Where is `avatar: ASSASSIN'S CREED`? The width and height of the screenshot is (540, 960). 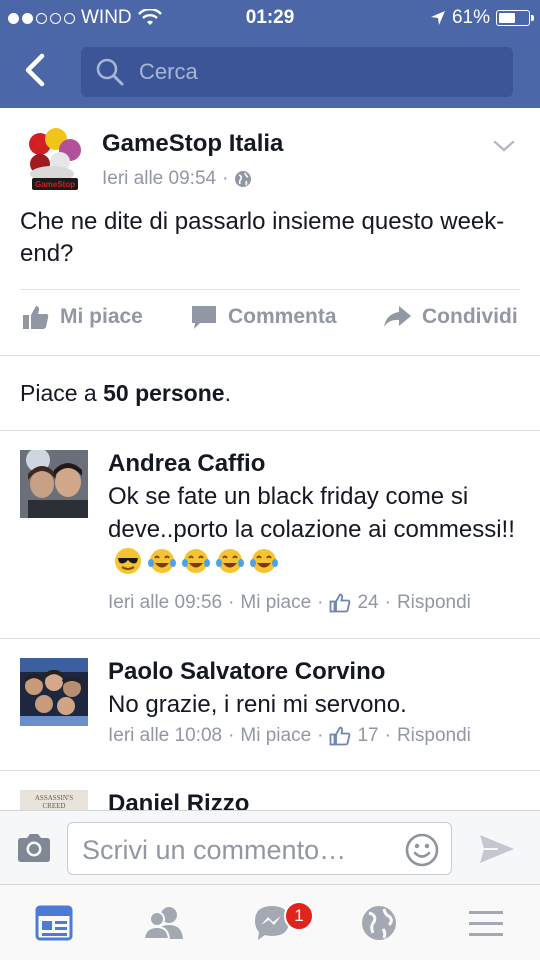 avatar: ASSASSIN'S CREED is located at coordinates (54, 800).